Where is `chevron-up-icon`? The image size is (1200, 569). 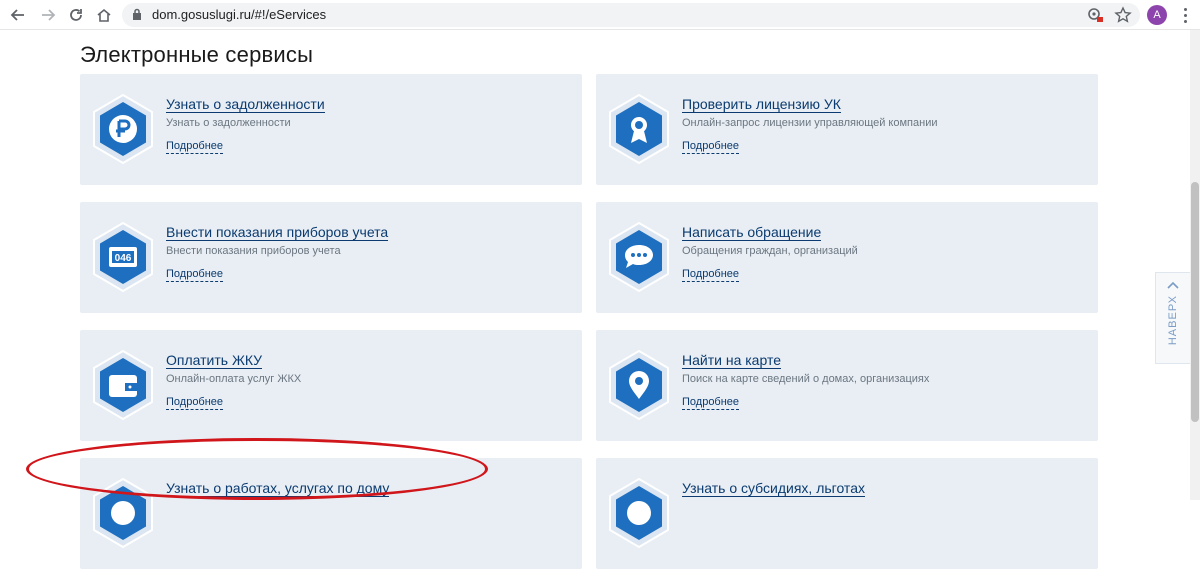
chevron-up-icon is located at coordinates (1173, 285).